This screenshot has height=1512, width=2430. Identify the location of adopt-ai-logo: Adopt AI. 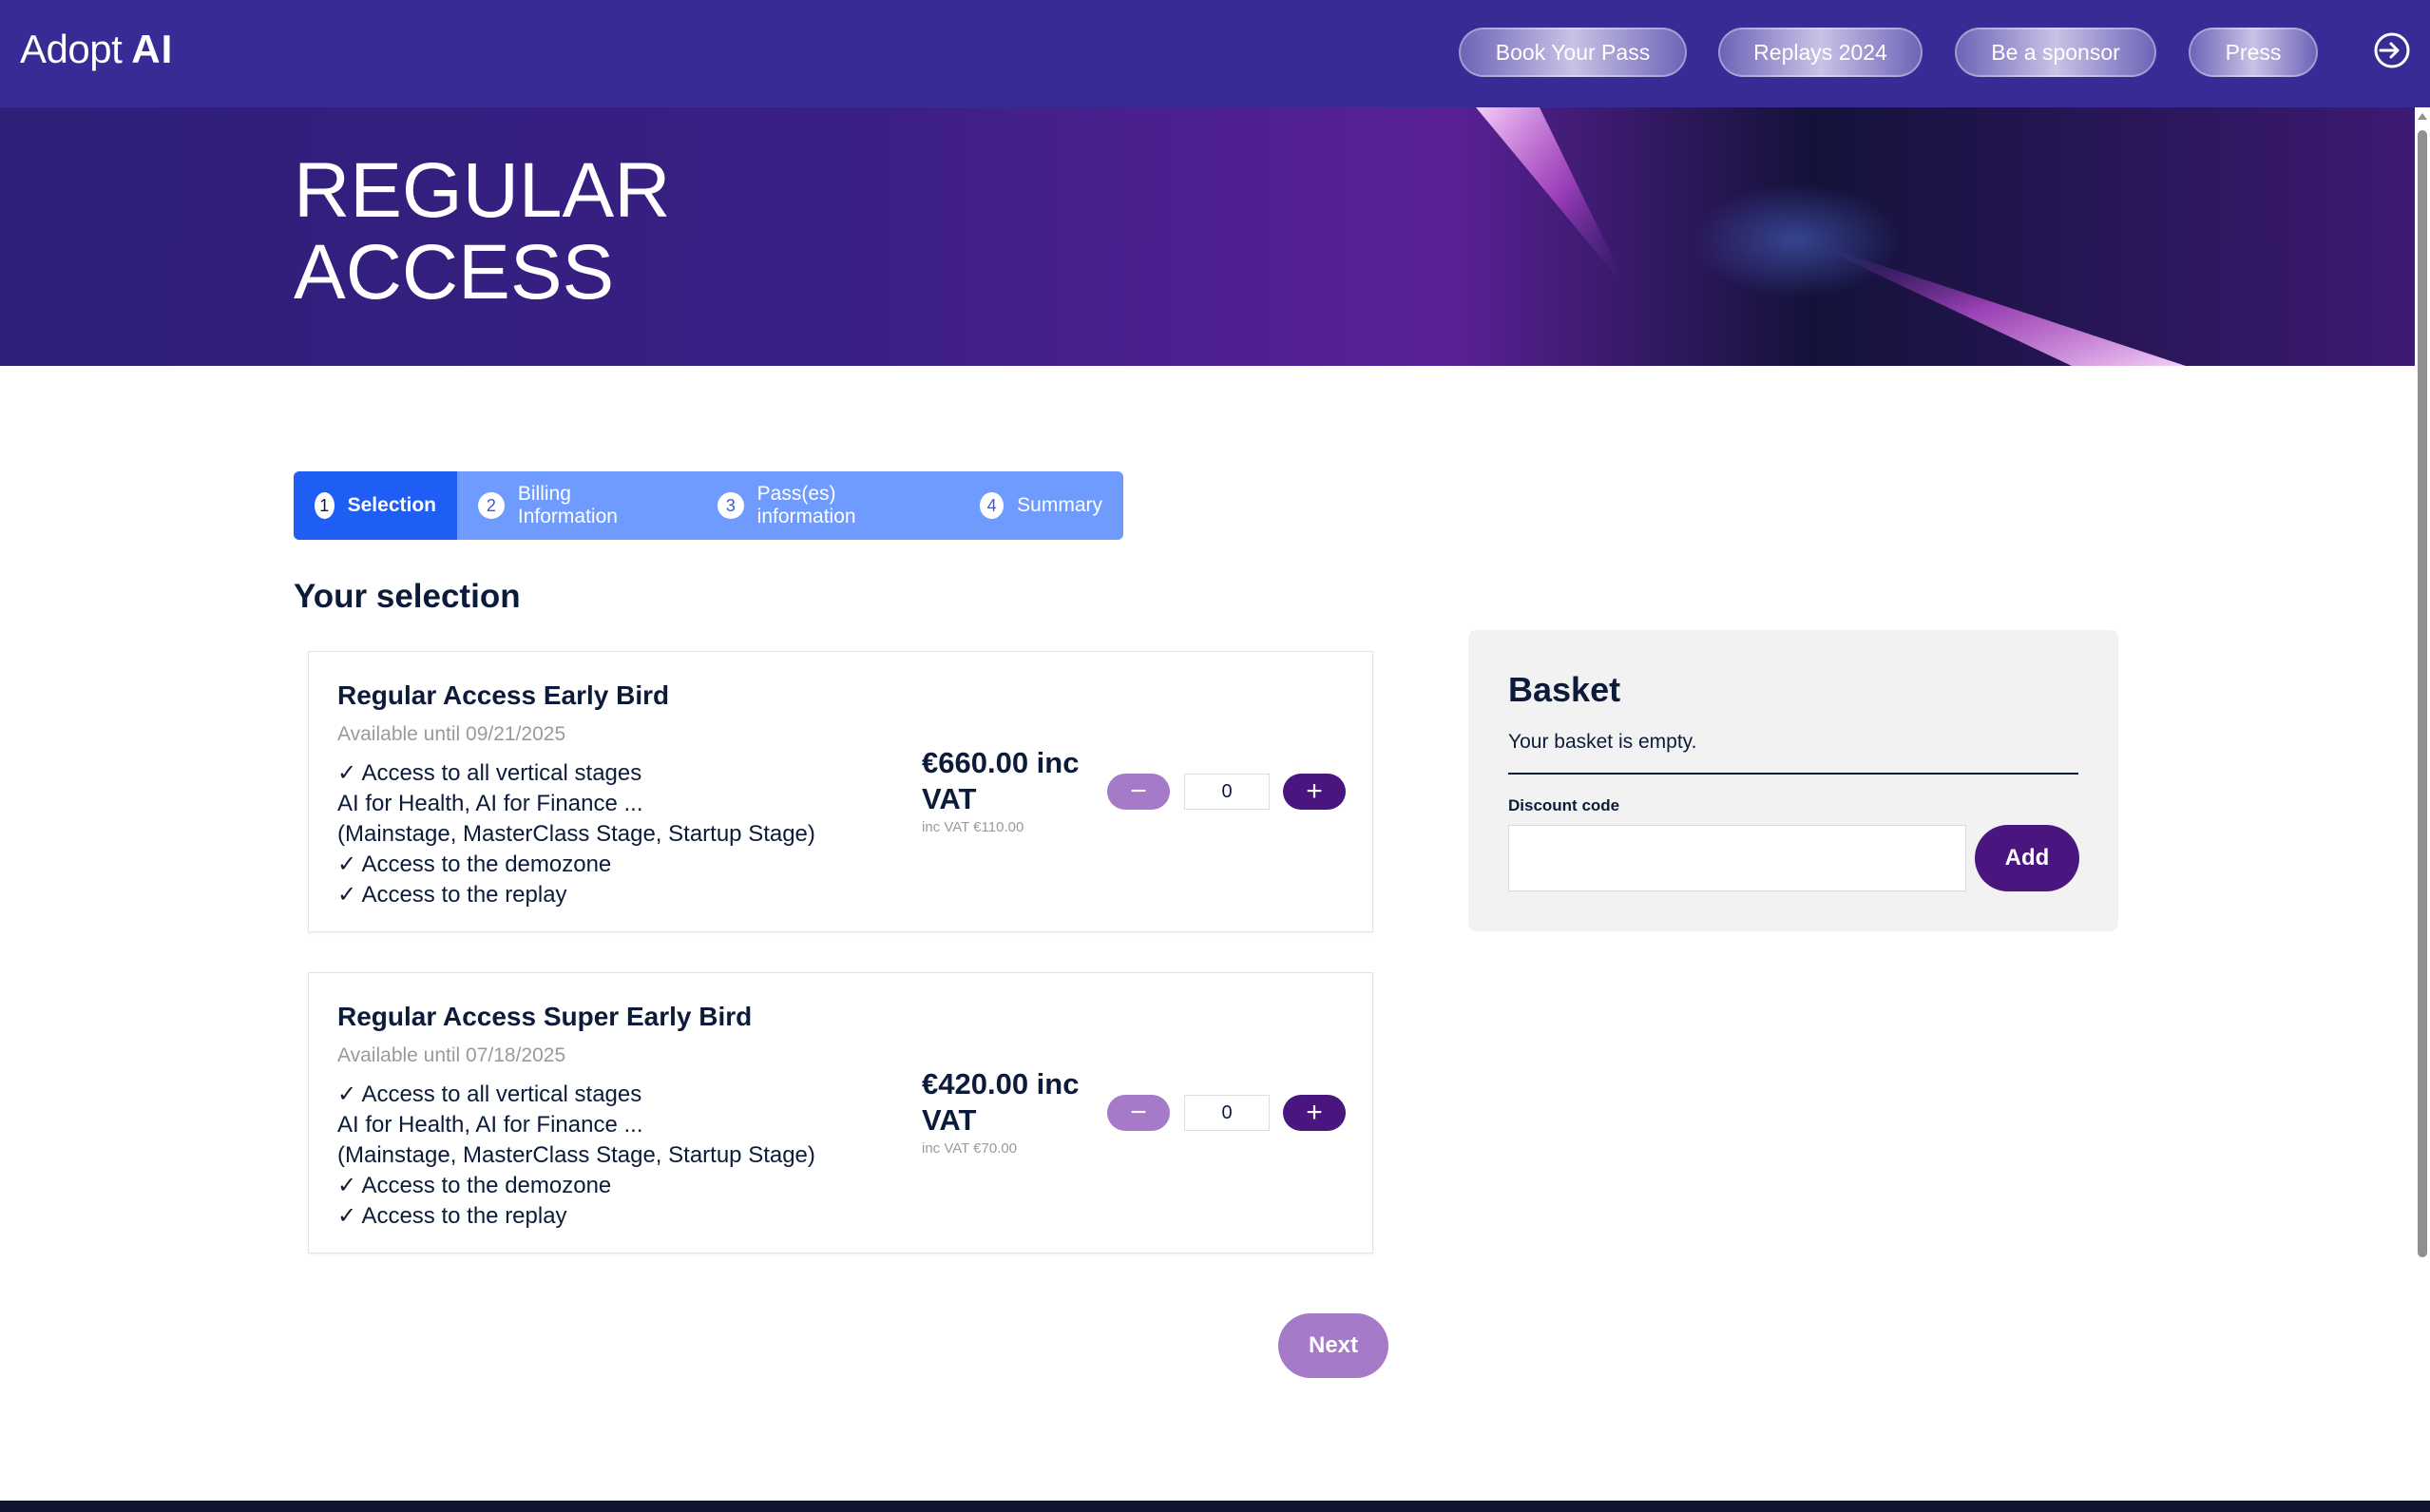
(96, 49).